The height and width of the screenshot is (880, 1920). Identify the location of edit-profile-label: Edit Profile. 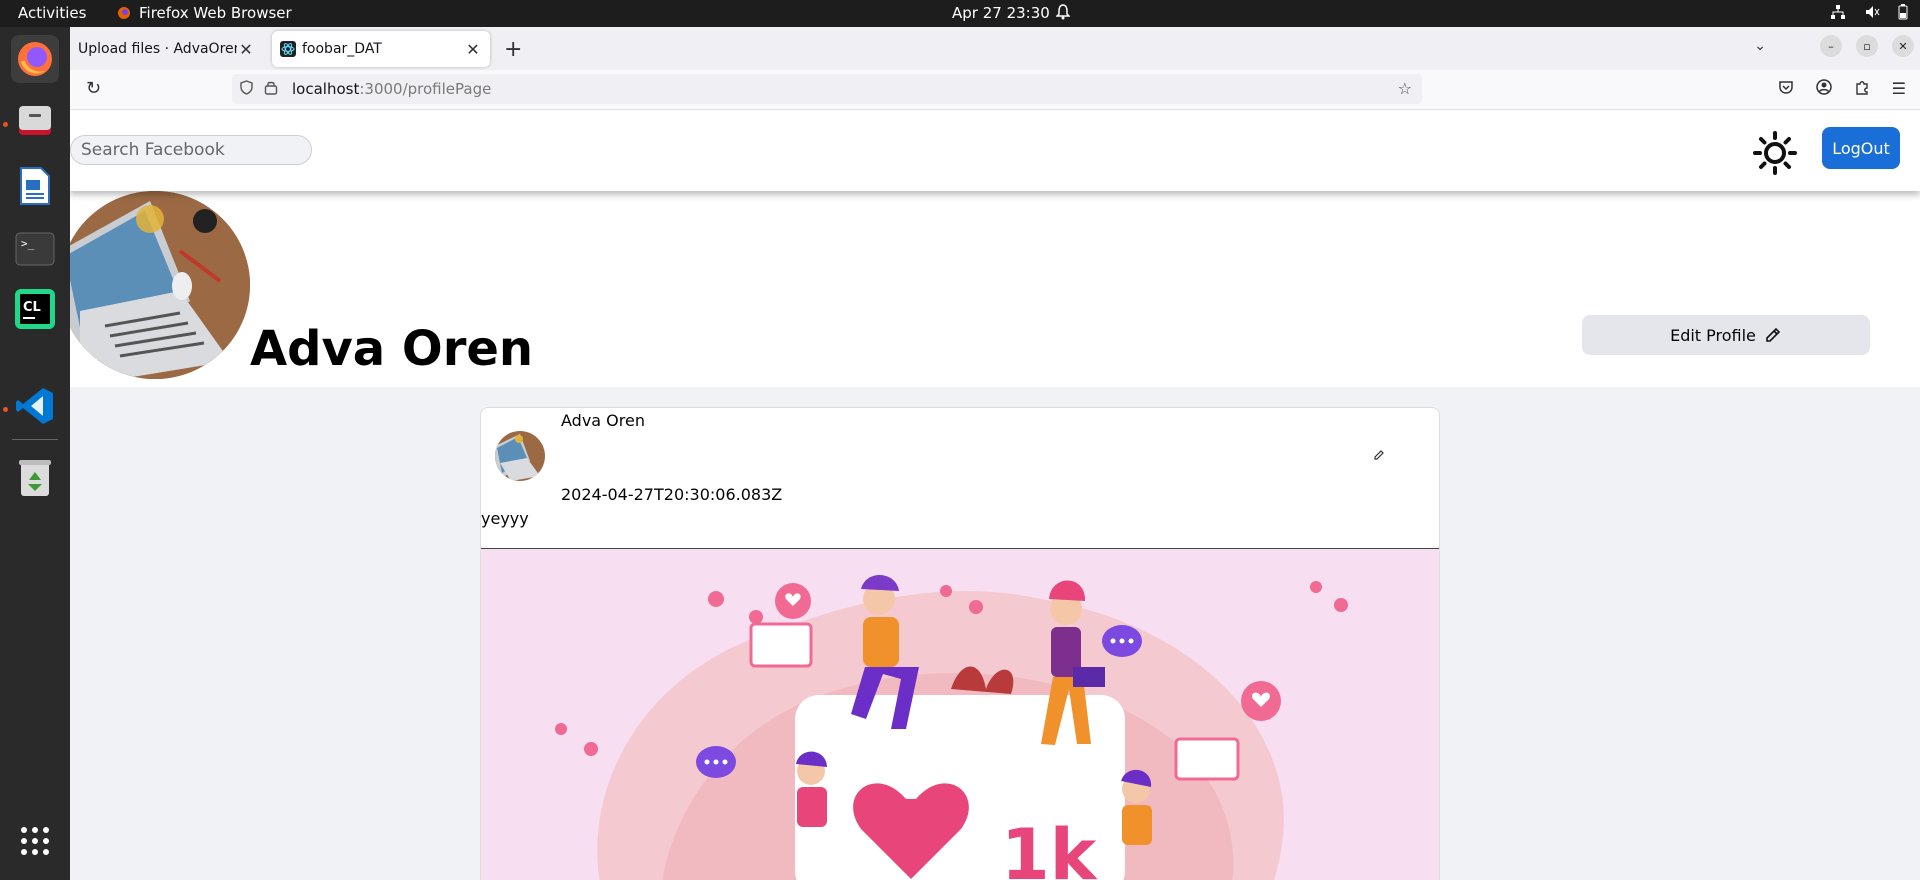
(1713, 335).